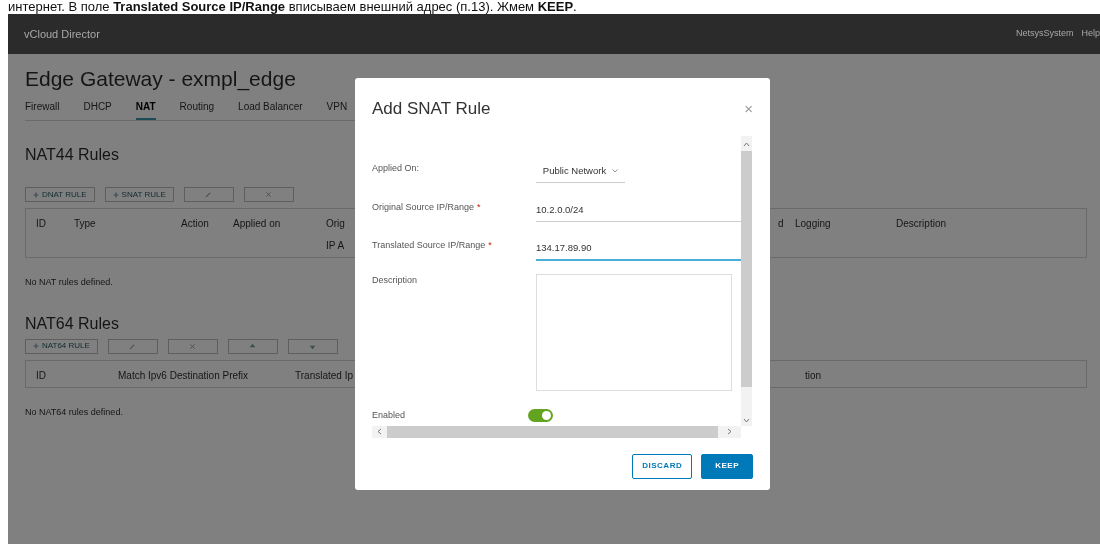 The height and width of the screenshot is (544, 1100). Describe the element at coordinates (813, 375) in the screenshot. I see `column-header: tion` at that location.